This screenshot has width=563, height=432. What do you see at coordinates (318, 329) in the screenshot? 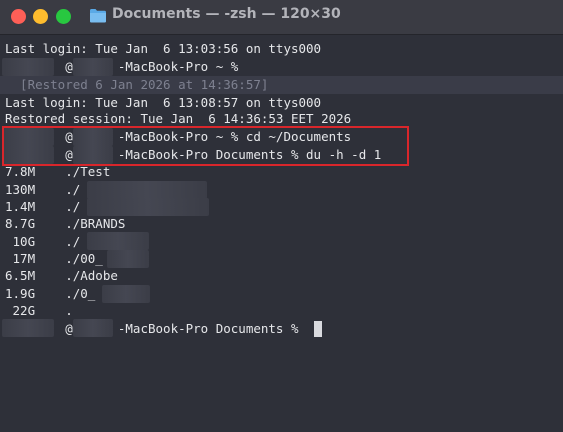
I see `text-cursor` at bounding box center [318, 329].